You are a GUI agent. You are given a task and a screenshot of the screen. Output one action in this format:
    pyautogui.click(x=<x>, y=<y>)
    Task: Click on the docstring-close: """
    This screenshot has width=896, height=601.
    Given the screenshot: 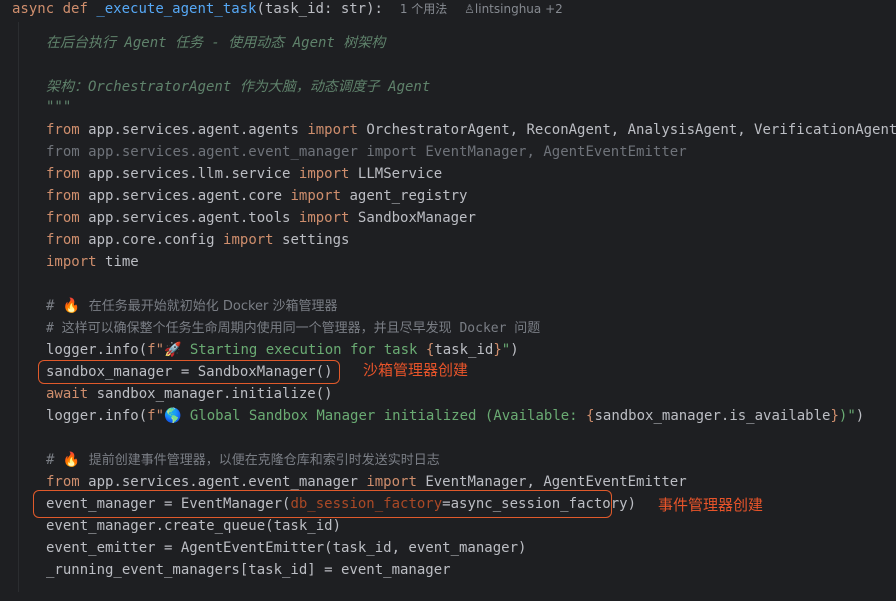 What is the action you would take?
    pyautogui.click(x=59, y=107)
    